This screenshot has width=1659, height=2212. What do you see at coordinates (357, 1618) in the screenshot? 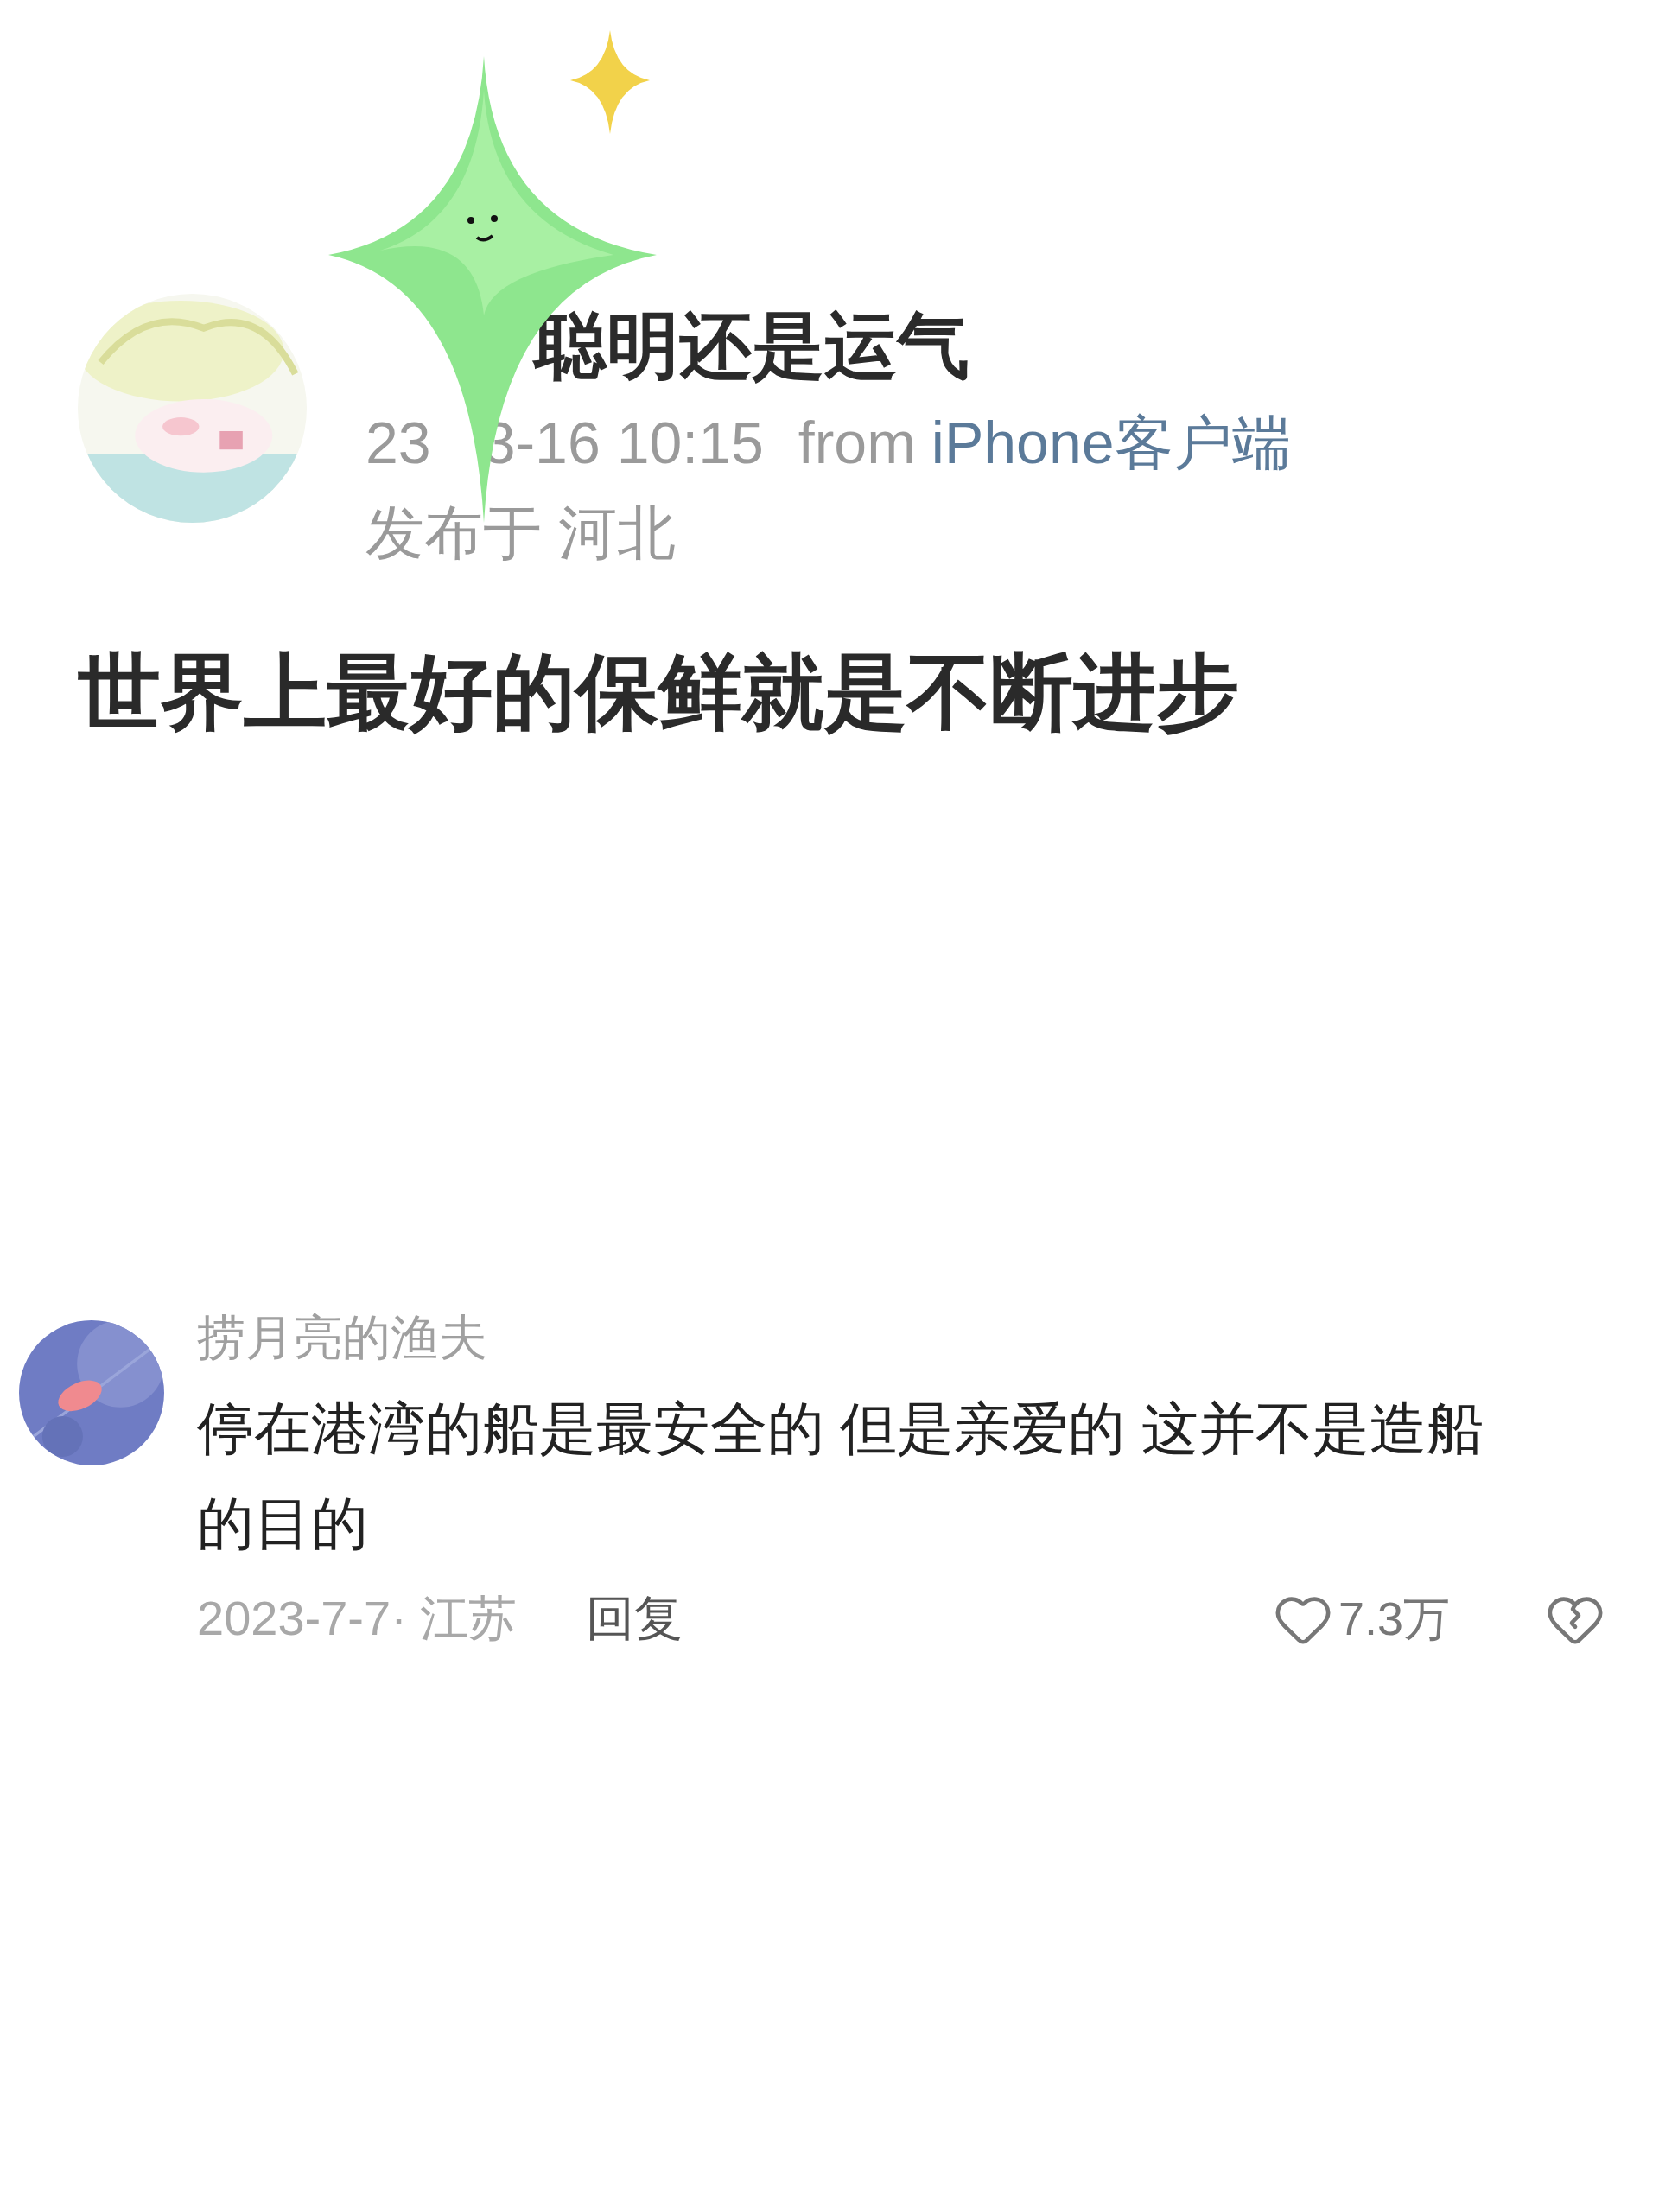
I see `comment-date: 2023-7-7· 江苏` at bounding box center [357, 1618].